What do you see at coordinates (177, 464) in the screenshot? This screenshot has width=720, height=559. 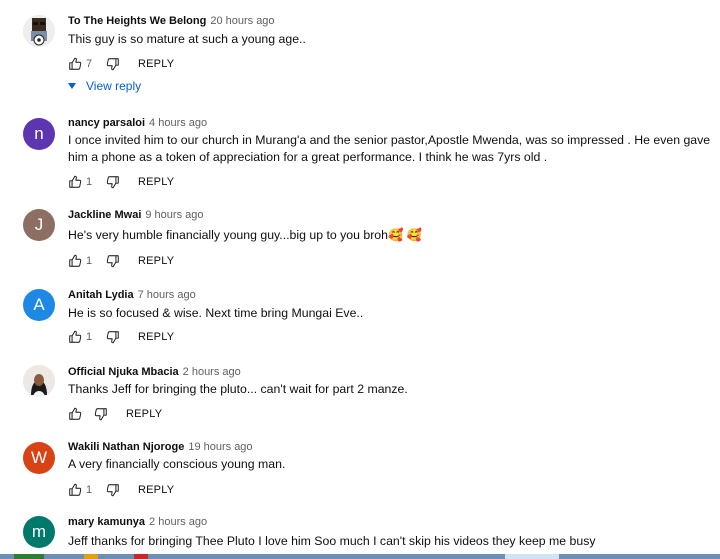 I see `comment-text: A very financially conscious young man.` at bounding box center [177, 464].